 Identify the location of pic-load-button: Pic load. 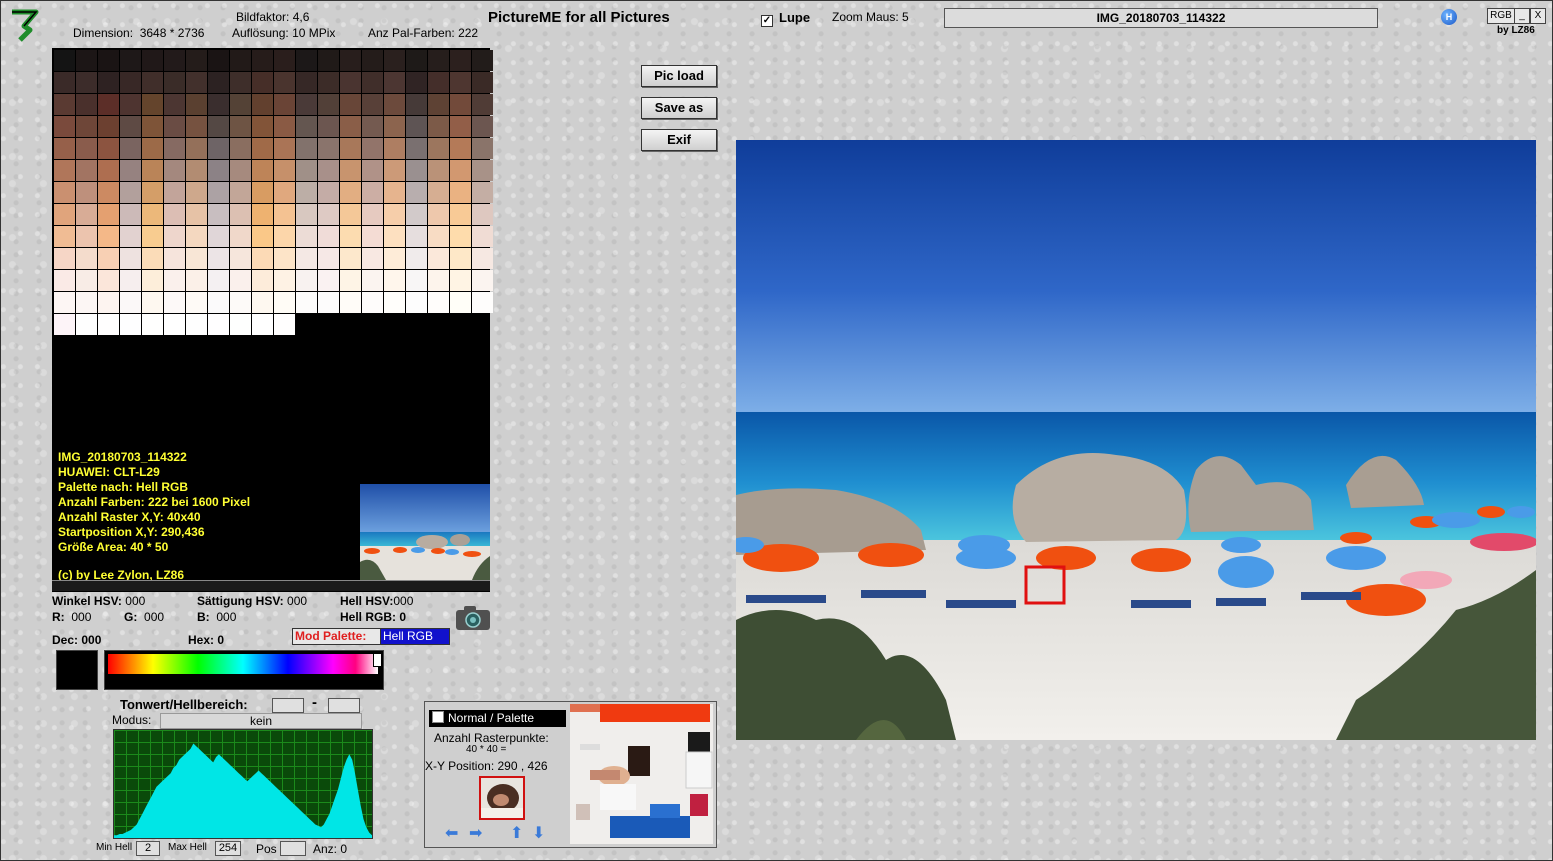
(679, 76).